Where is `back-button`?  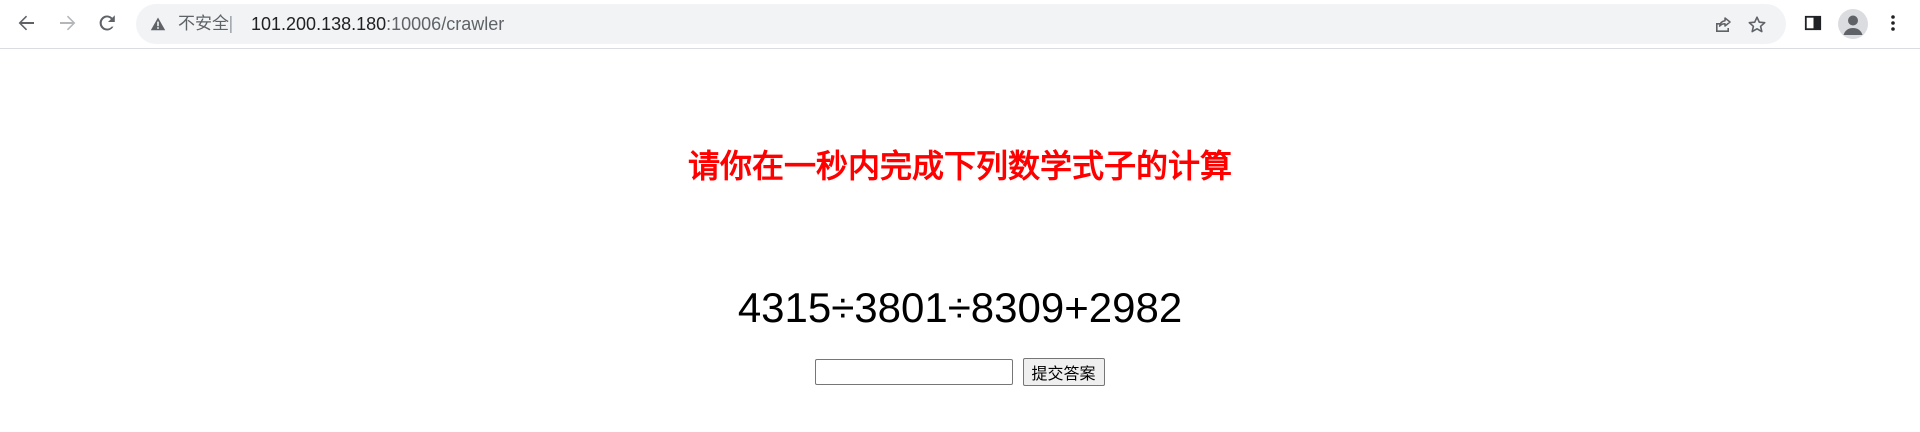 back-button is located at coordinates (27, 23).